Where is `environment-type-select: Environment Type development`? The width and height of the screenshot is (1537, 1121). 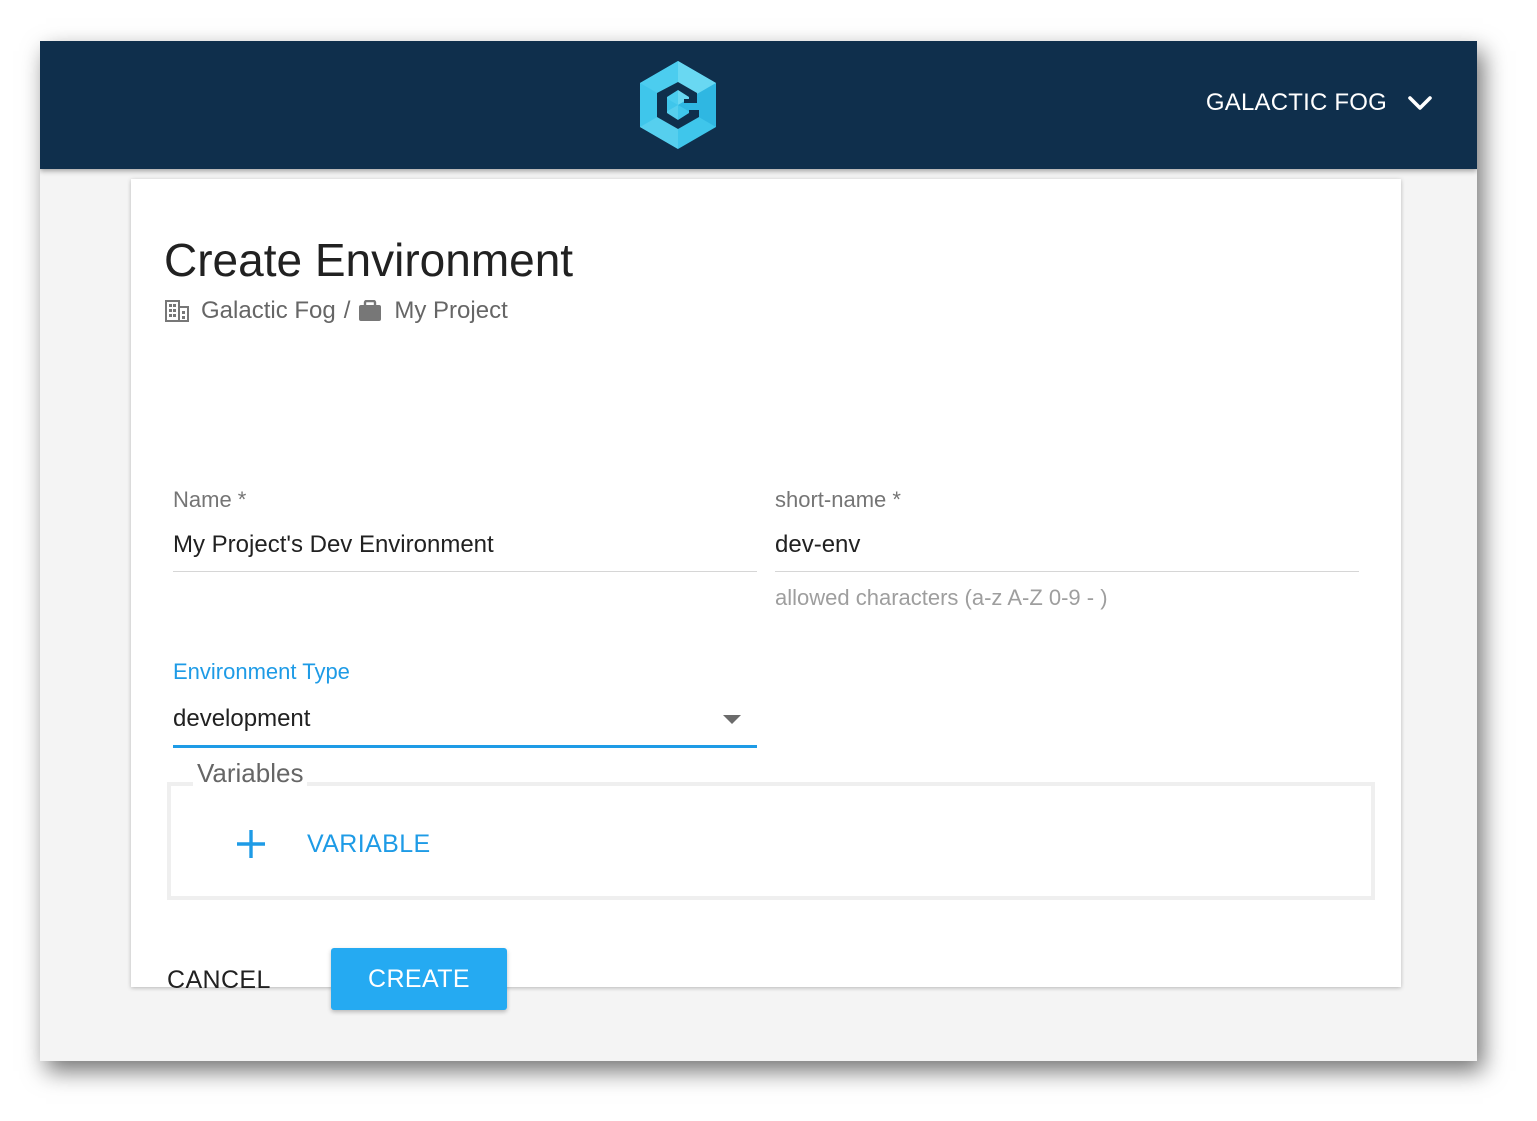
environment-type-select: Environment Type development is located at coordinates (465, 704).